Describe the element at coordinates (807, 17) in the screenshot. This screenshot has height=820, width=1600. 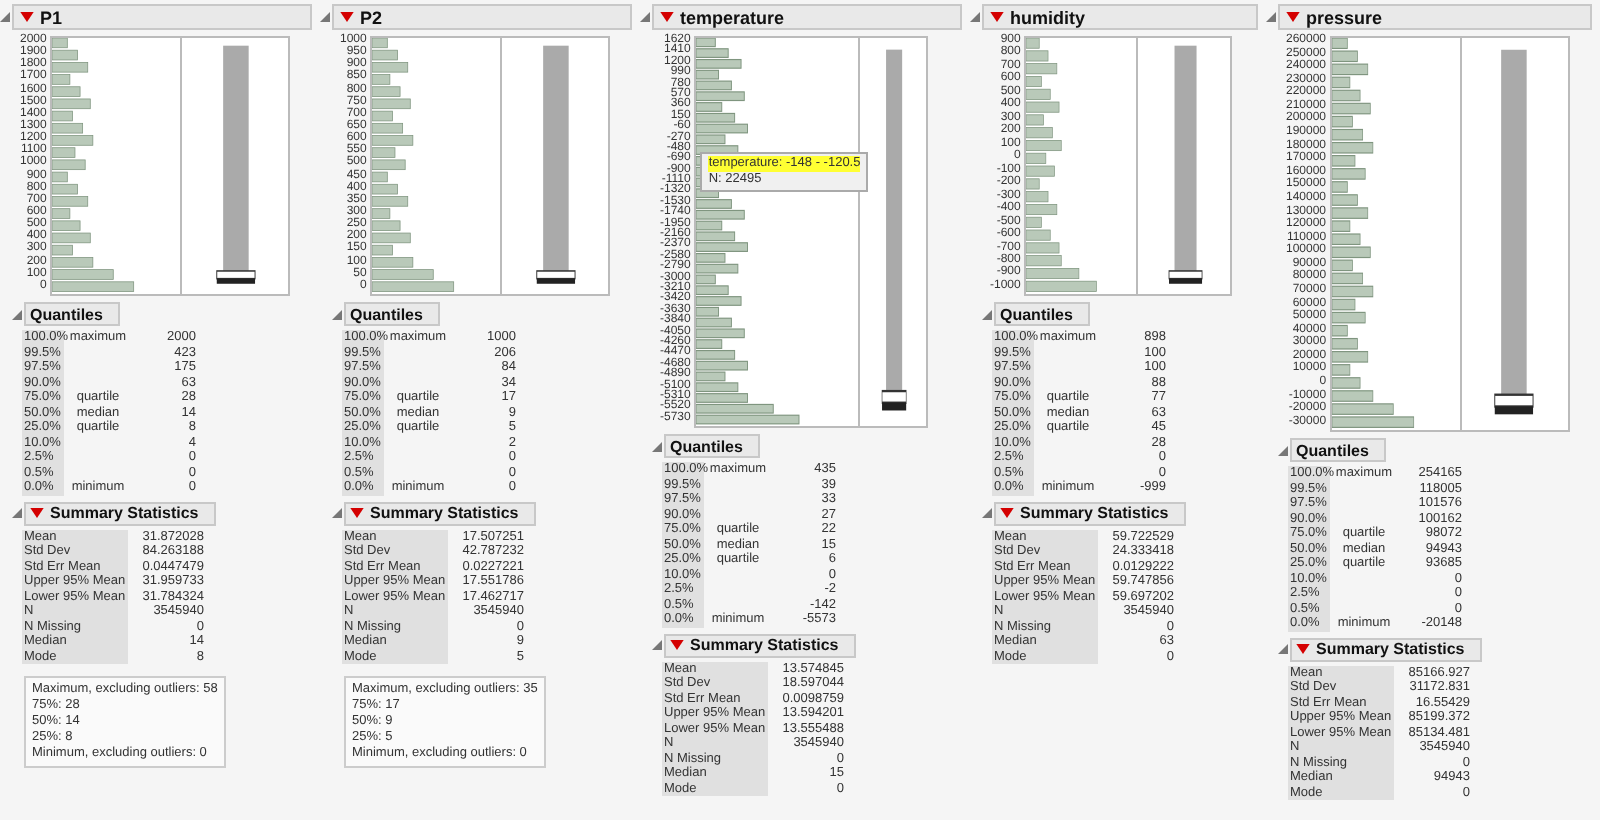
I see `panel-header: temperature` at that location.